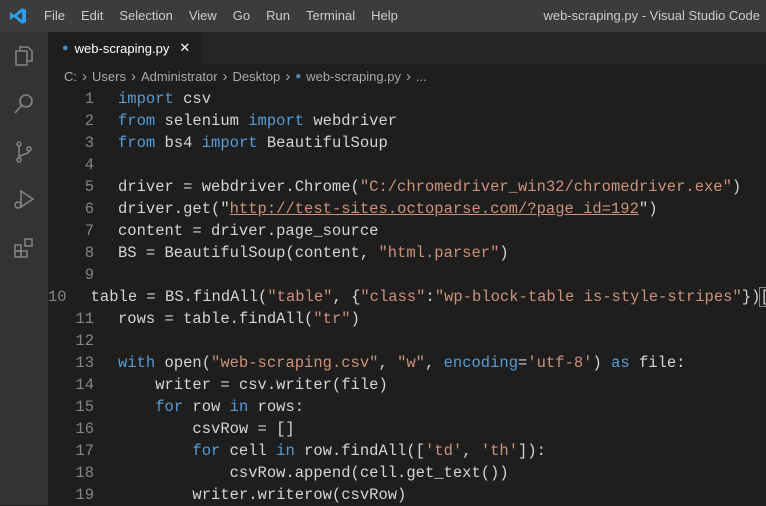  What do you see at coordinates (89, 143) in the screenshot?
I see `line-number: 3` at bounding box center [89, 143].